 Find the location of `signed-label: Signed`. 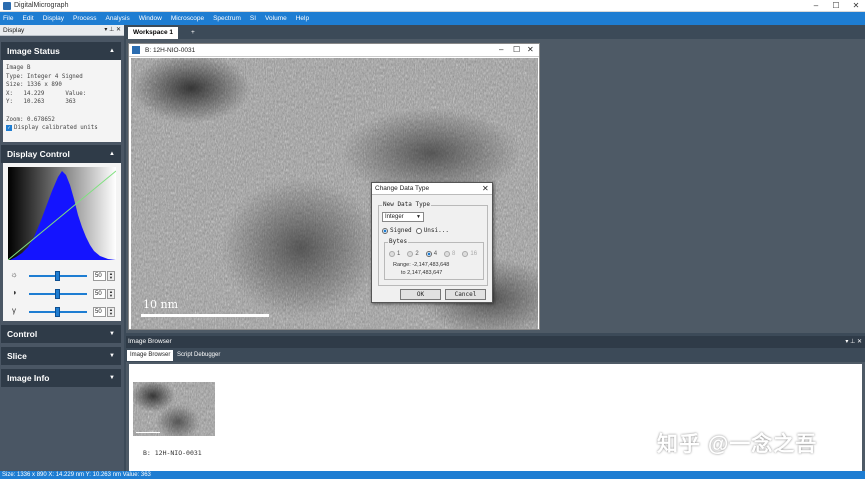

signed-label: Signed is located at coordinates (401, 230).